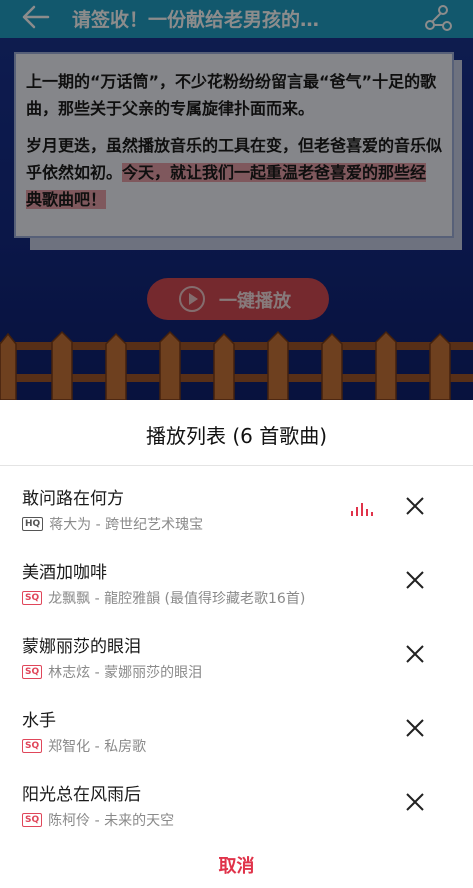 The width and height of the screenshot is (473, 888). Describe the element at coordinates (236, 465) in the screenshot. I see `divider` at that location.